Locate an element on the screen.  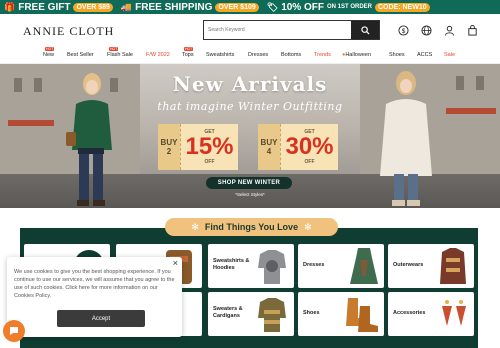
nav-item-trends: Trends is located at coordinates (322, 55).